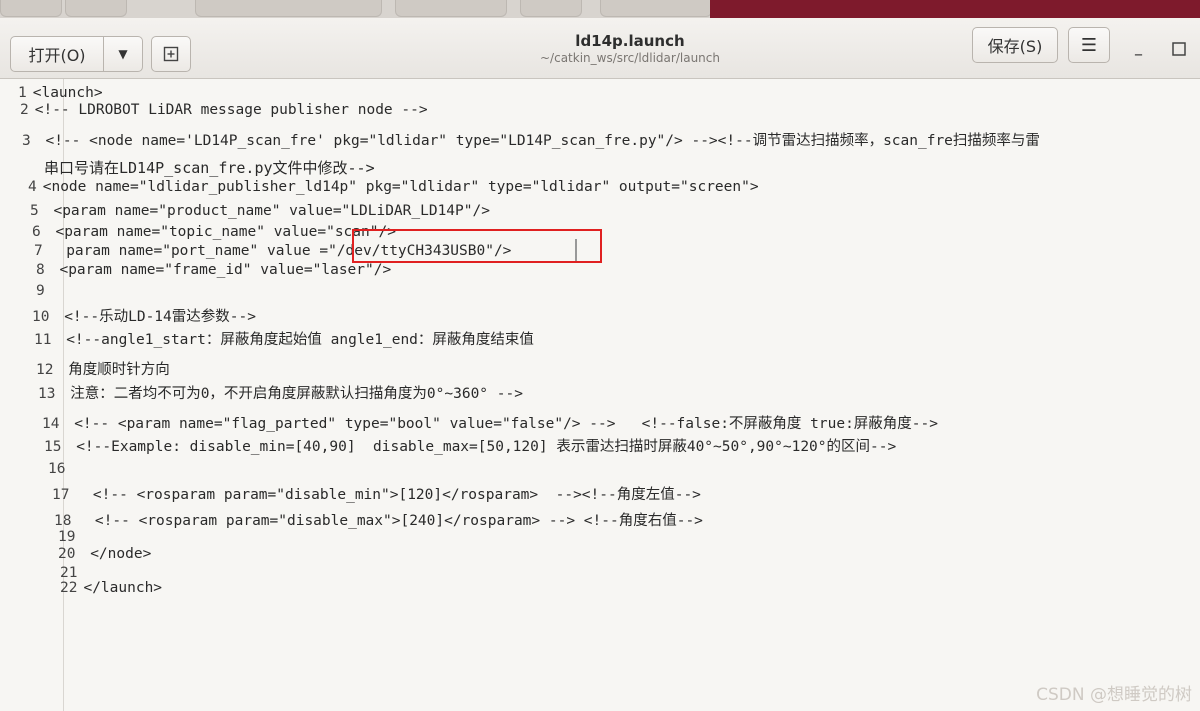 This screenshot has height=711, width=1200. I want to click on maximize-icon, so click(1179, 50).